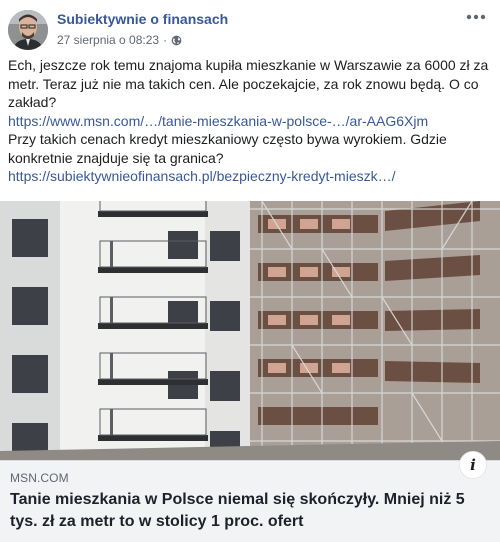 The width and height of the screenshot is (500, 542). I want to click on info-icon: i, so click(473, 465).